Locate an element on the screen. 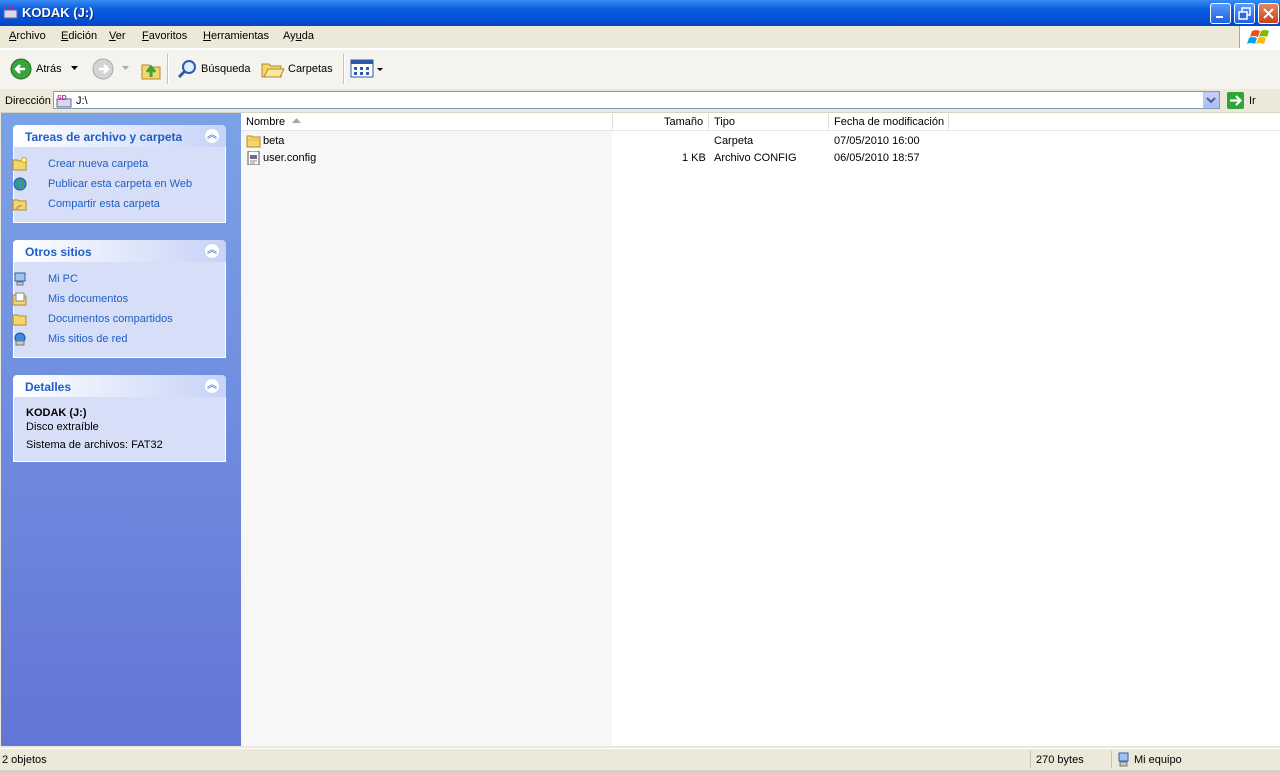 Image resolution: width=1280 pixels, height=774 pixels. windows-flag-icon is located at coordinates (1258, 37).